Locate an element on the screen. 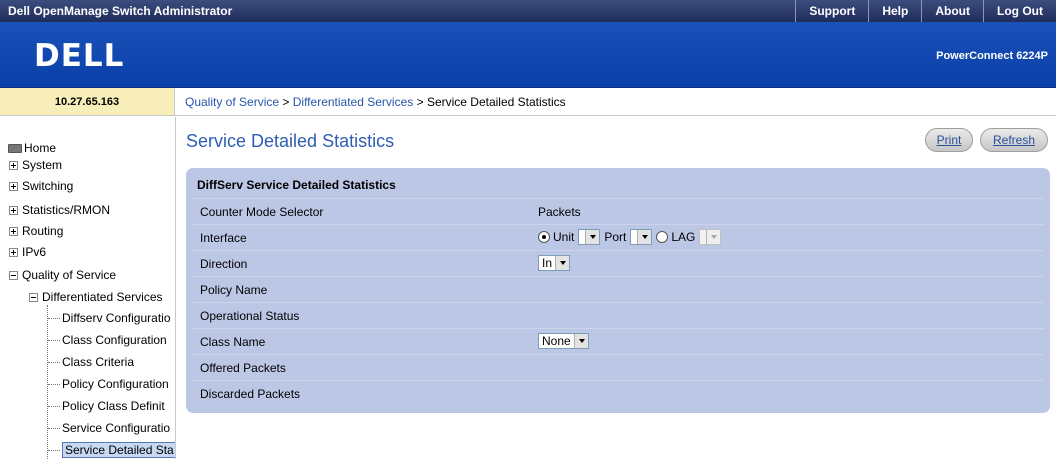  sidebar-item-class-criteria: Class Criteria is located at coordinates (91, 362).